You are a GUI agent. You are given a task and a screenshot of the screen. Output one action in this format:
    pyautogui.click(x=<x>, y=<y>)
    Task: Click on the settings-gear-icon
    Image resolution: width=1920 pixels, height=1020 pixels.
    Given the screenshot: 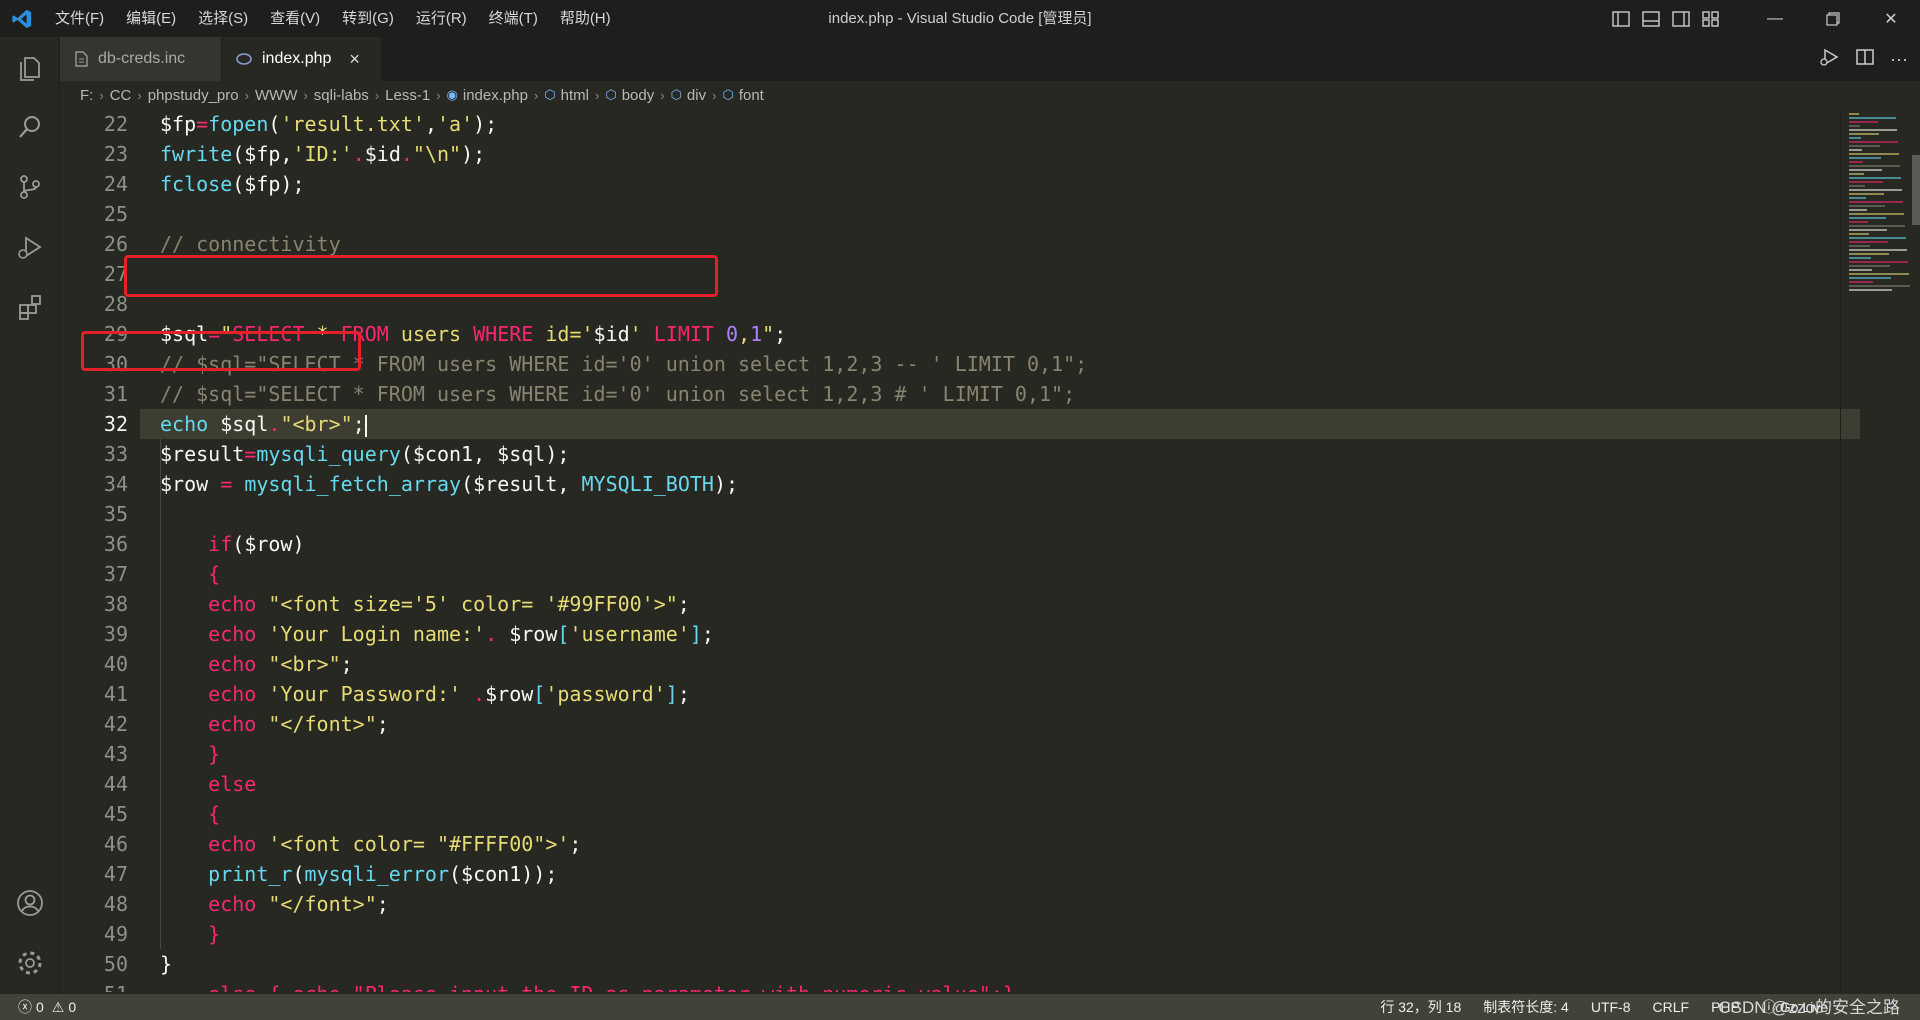 What is the action you would take?
    pyautogui.click(x=30, y=963)
    